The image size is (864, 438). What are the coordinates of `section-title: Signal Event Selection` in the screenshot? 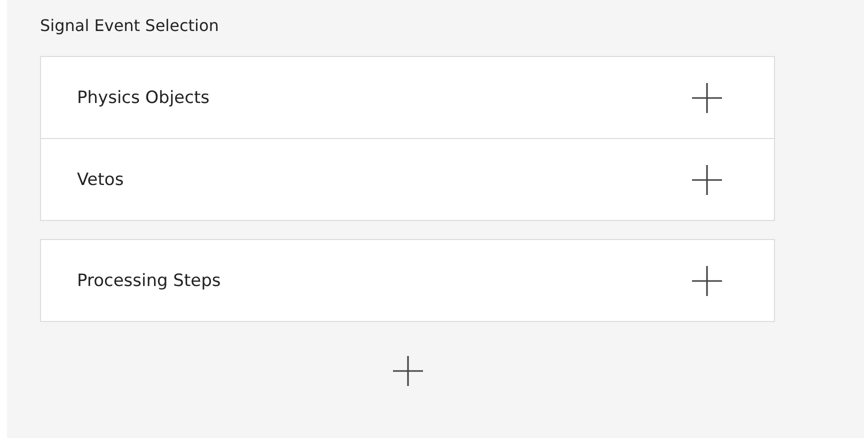 It's located at (130, 26).